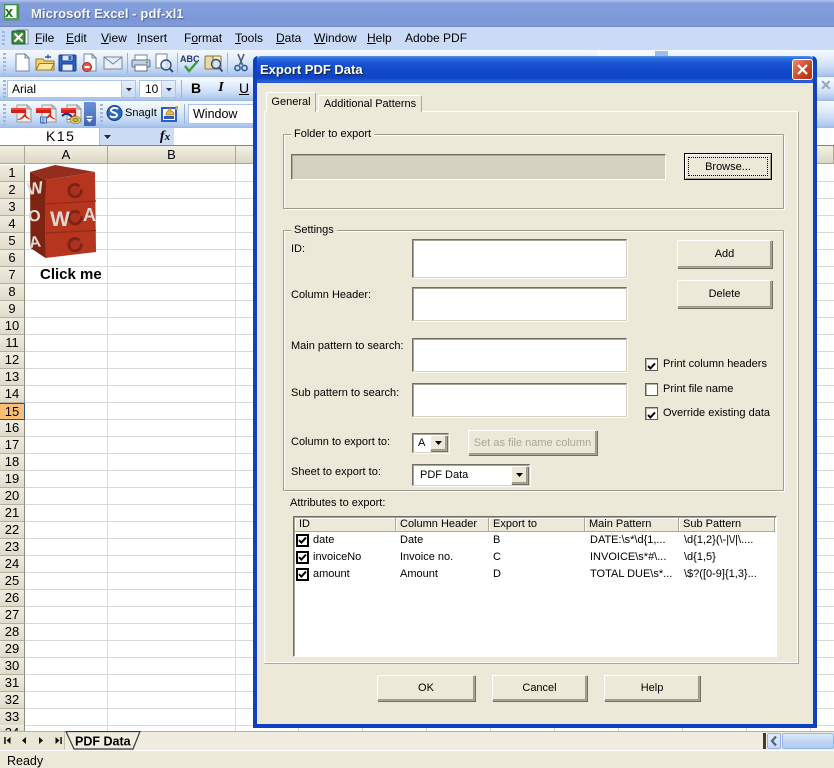  Describe the element at coordinates (60, 219) in the screenshot. I see `svg-text: W` at that location.